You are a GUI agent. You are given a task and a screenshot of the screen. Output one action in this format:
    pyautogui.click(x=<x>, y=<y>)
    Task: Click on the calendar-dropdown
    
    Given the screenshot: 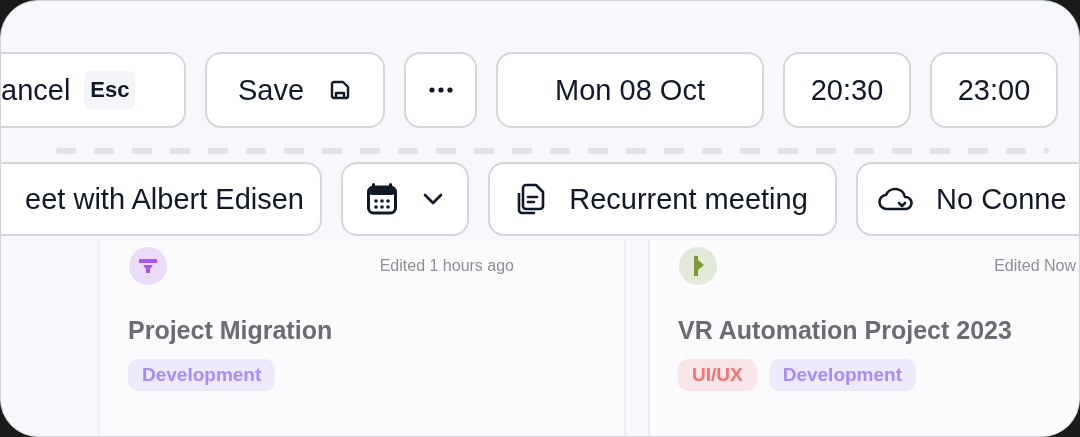 What is the action you would take?
    pyautogui.click(x=405, y=199)
    